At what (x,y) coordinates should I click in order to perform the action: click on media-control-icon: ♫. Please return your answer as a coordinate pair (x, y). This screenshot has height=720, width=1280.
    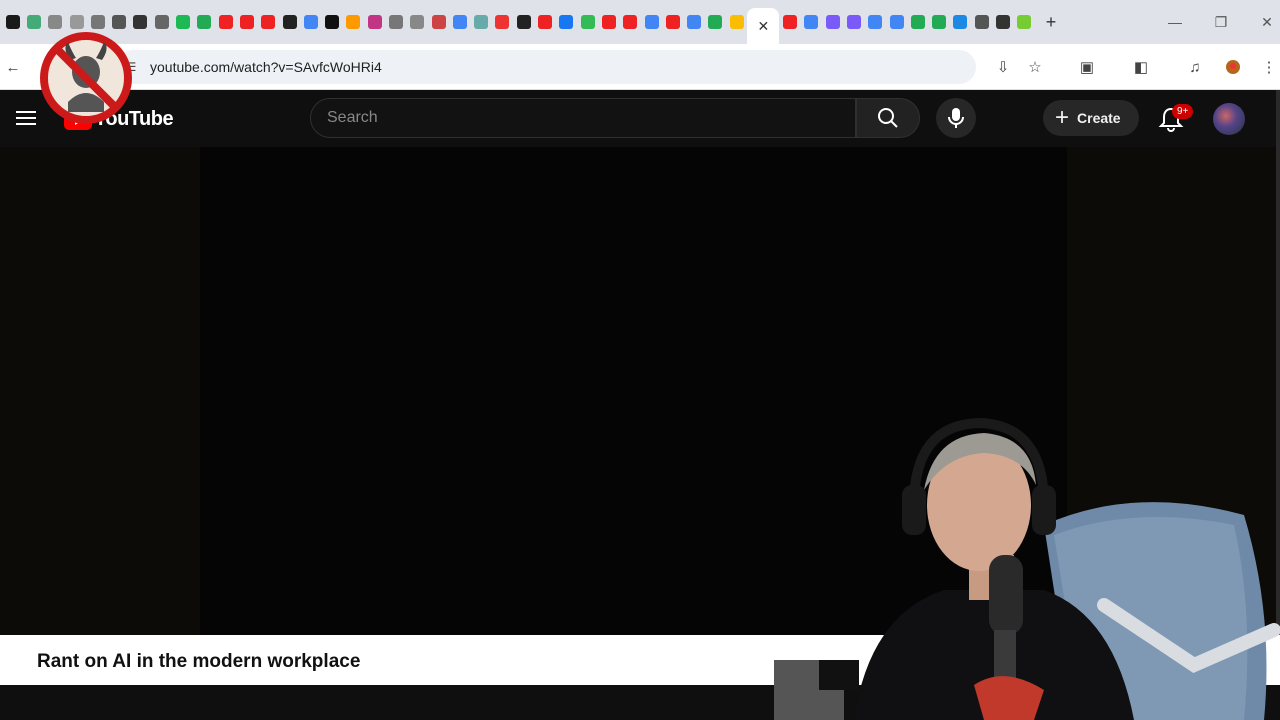
    Looking at the image, I should click on (1195, 67).